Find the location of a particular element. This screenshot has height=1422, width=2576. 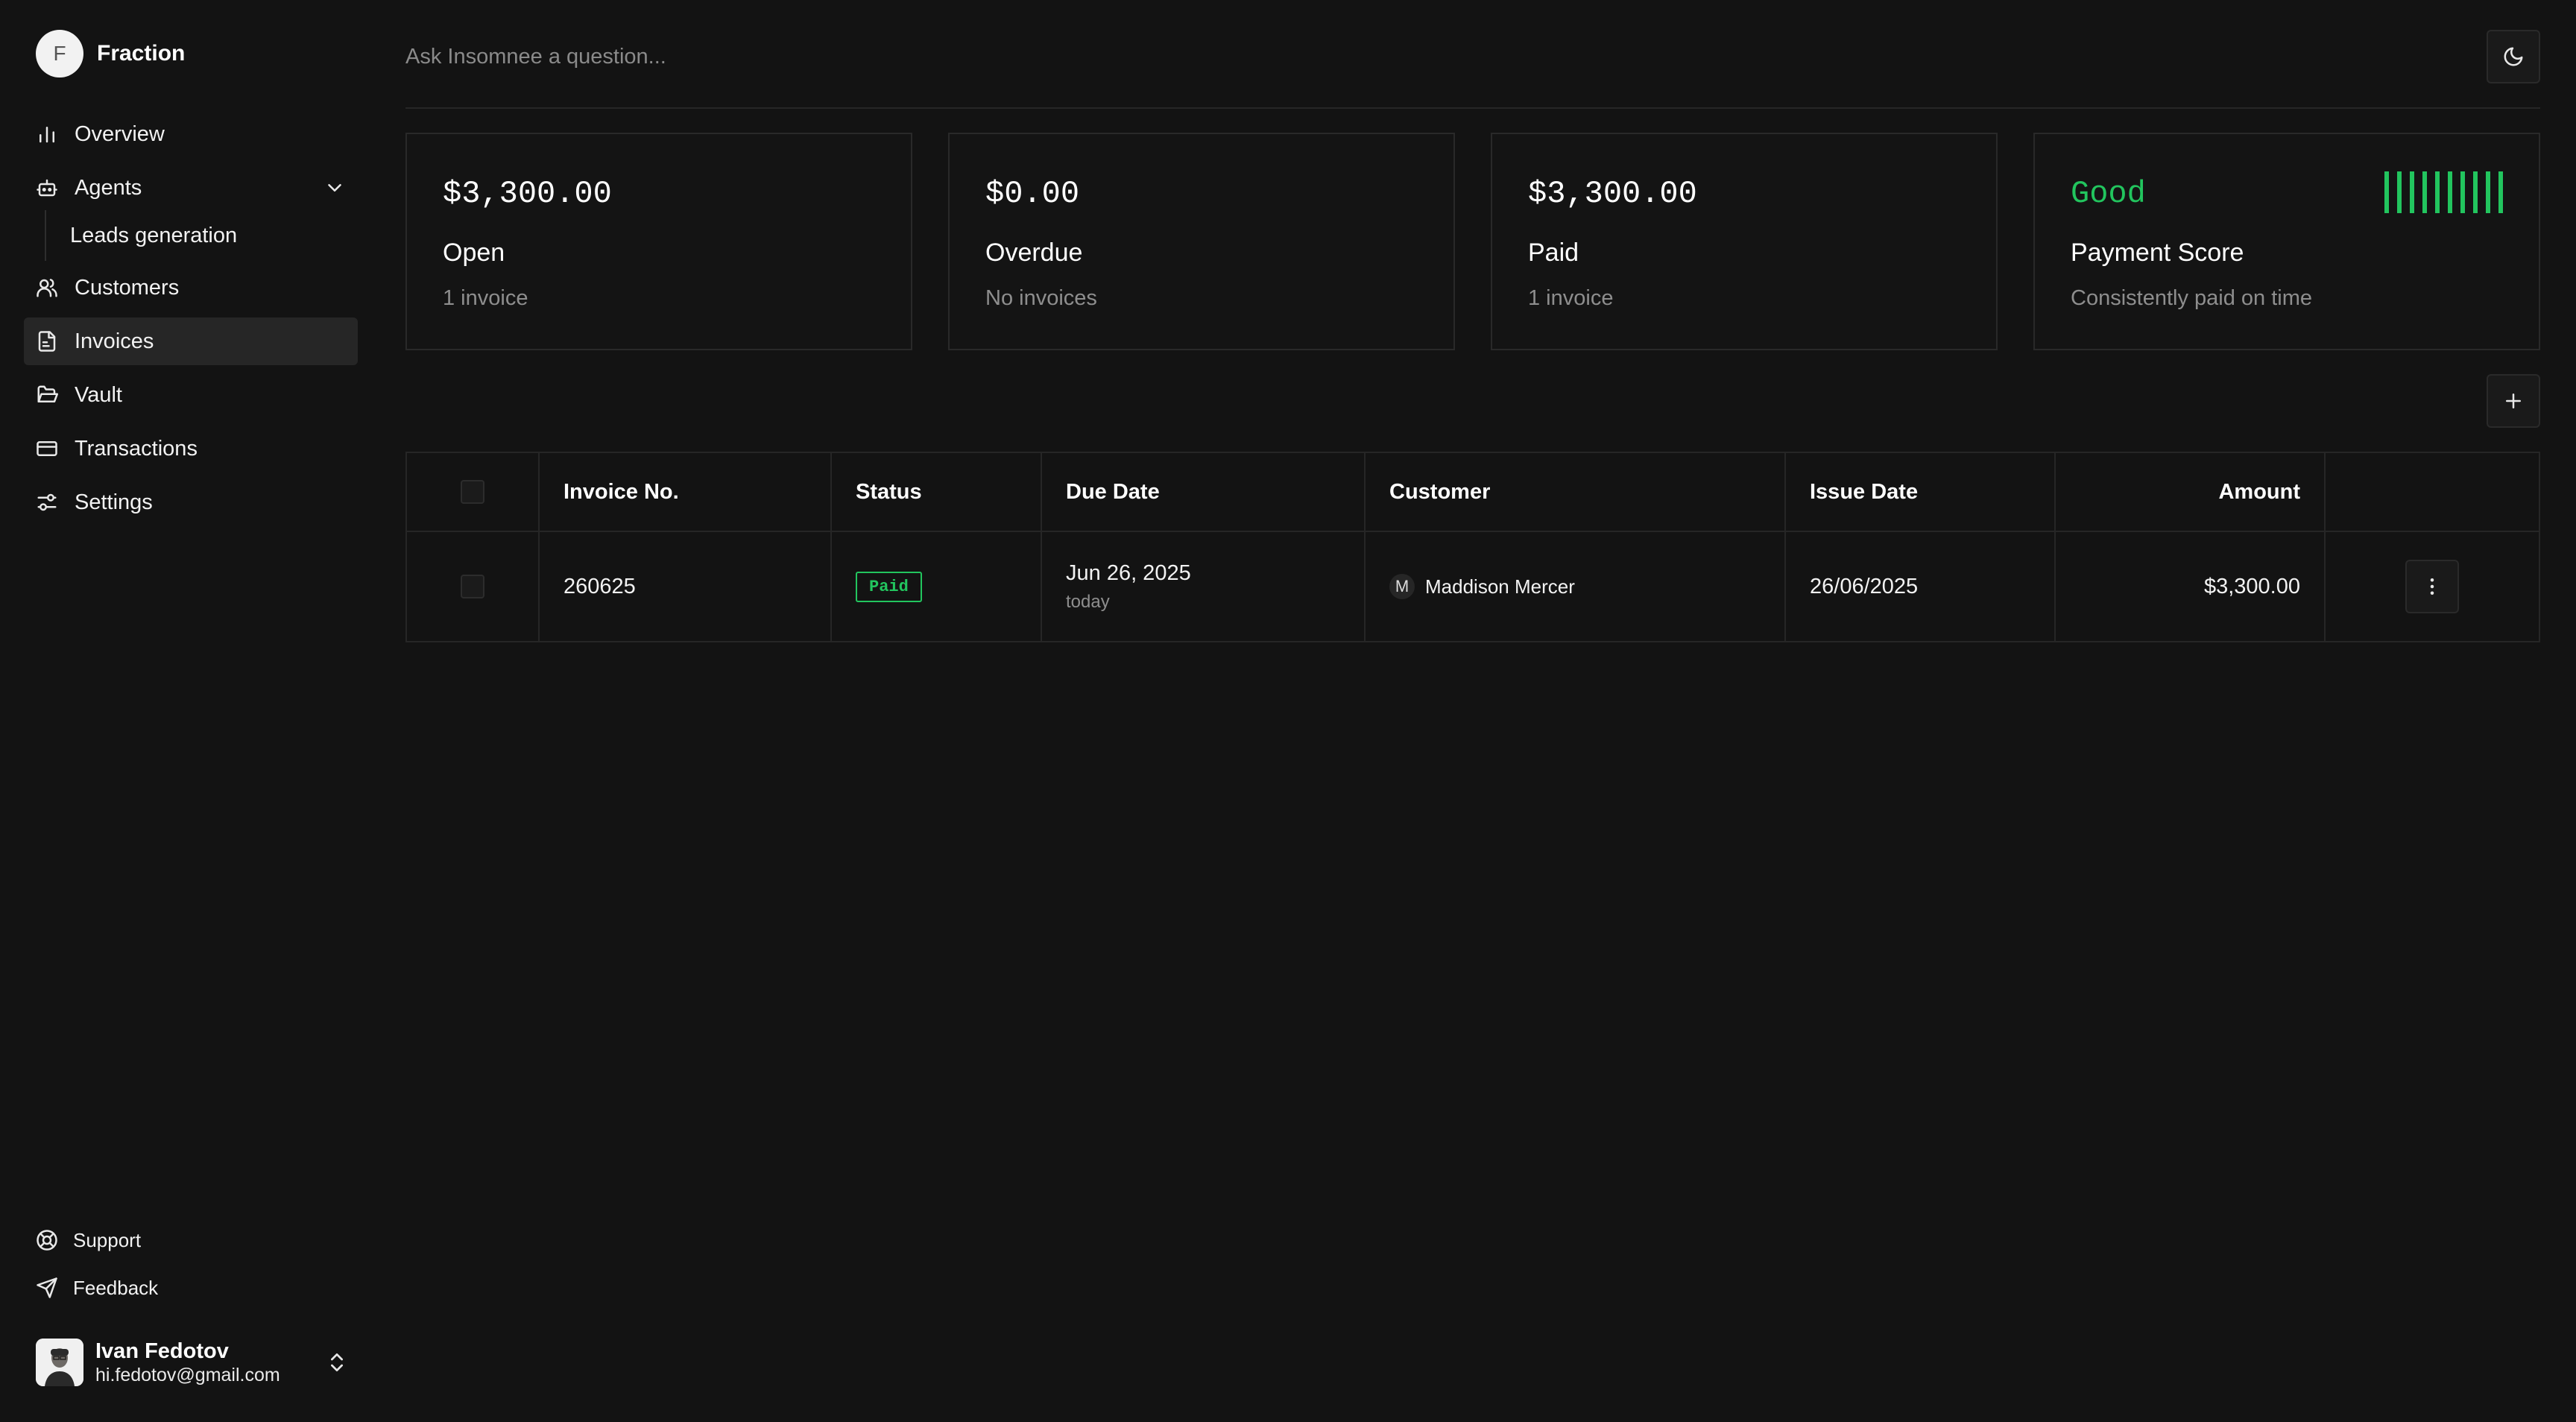

card-subtitle: Consistently paid on time is located at coordinates (2191, 298).